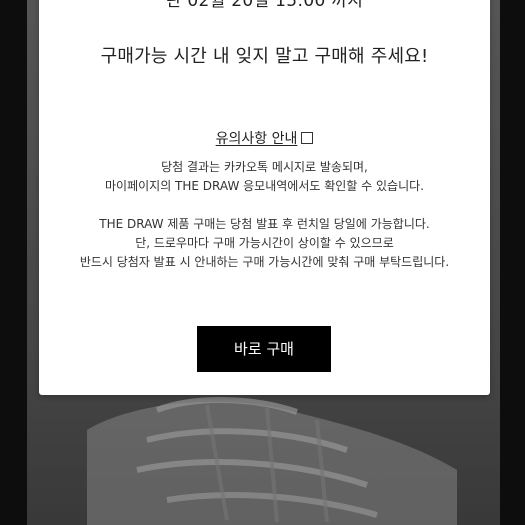  What do you see at coordinates (264, 224) in the screenshot?
I see `notice-line: THE DRAW 제품 구매는 당첨 발표 후 런치일 당일에 가능합니다.` at bounding box center [264, 224].